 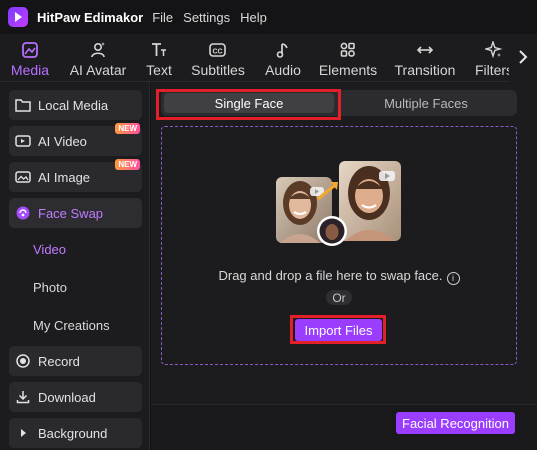 I want to click on sidebar-item-label: Record, so click(x=59, y=361).